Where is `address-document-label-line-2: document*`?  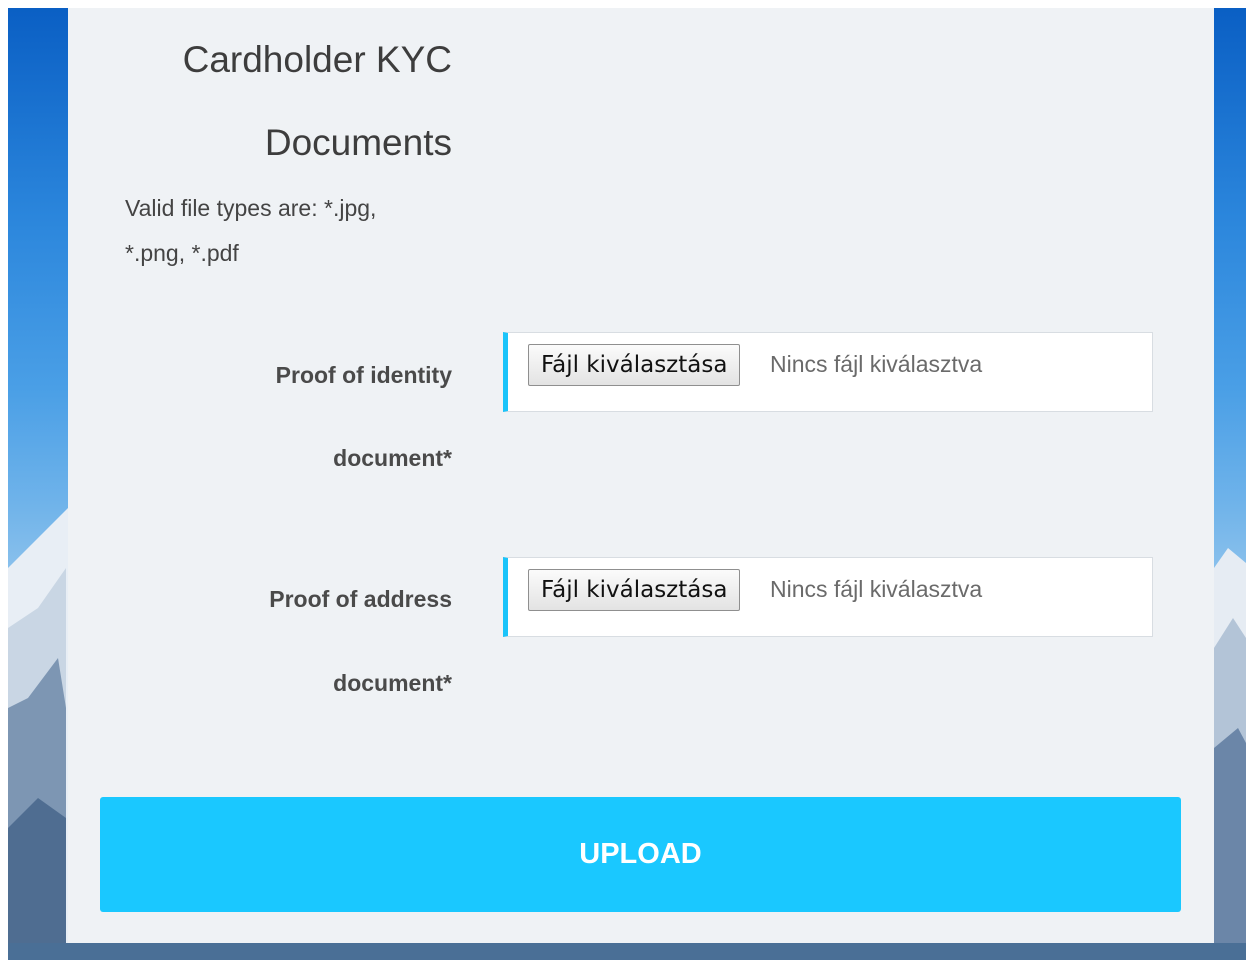 address-document-label-line-2: document* is located at coordinates (392, 683).